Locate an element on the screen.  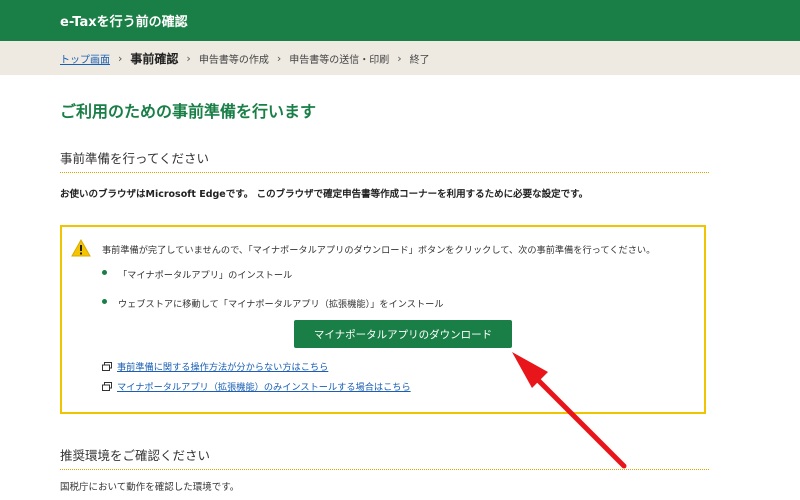
page-title: ご利用のための事前準備を行います is located at coordinates (188, 111).